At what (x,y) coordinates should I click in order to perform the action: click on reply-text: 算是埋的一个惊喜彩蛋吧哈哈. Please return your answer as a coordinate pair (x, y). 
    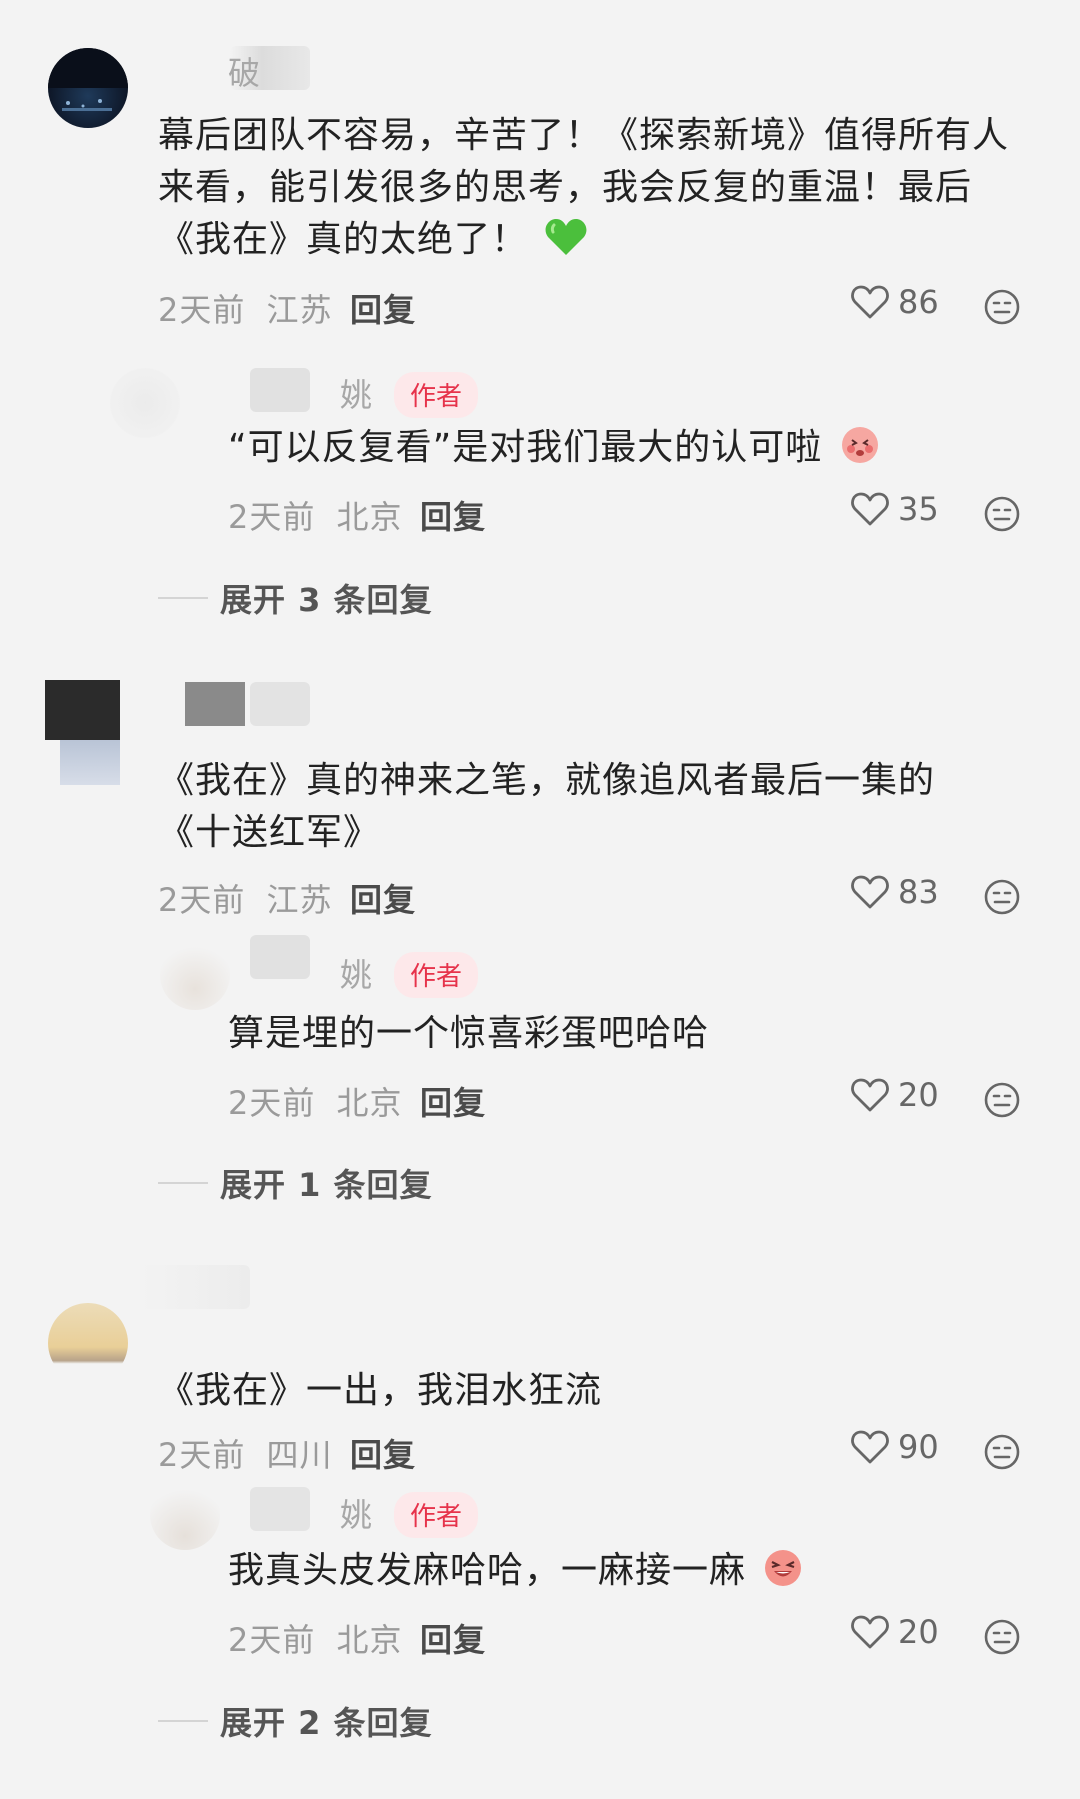
    Looking at the image, I should click on (469, 1033).